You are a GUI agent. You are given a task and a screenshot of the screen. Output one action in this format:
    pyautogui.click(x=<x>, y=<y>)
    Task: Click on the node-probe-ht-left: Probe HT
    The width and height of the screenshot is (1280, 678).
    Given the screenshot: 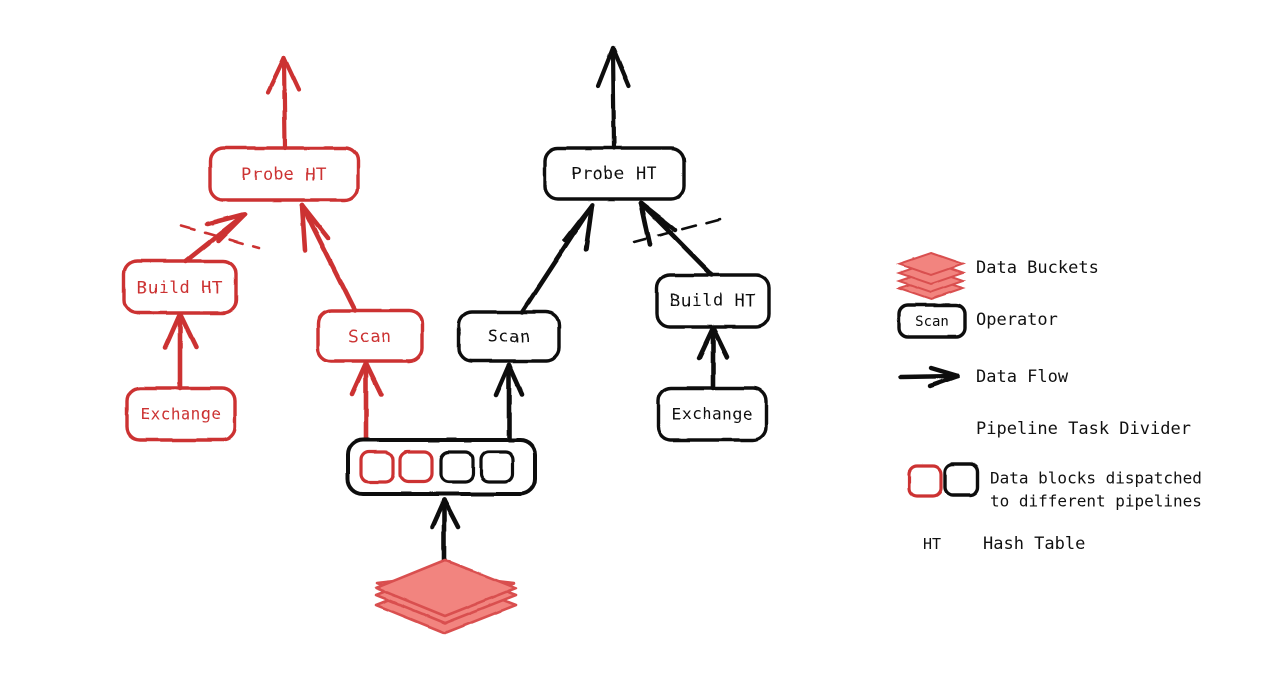 What is the action you would take?
    pyautogui.click(x=284, y=174)
    